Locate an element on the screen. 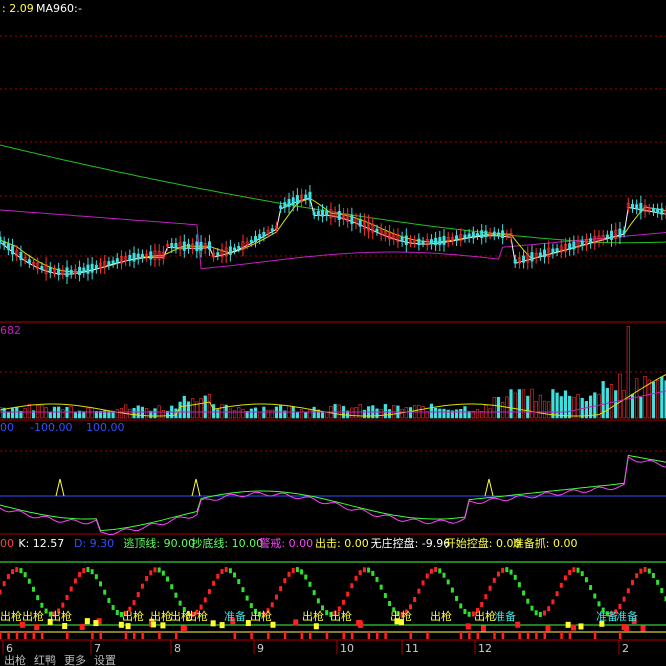 Image resolution: width=666 pixels, height=666 pixels. signal-label-11: 出枪 is located at coordinates (401, 616).